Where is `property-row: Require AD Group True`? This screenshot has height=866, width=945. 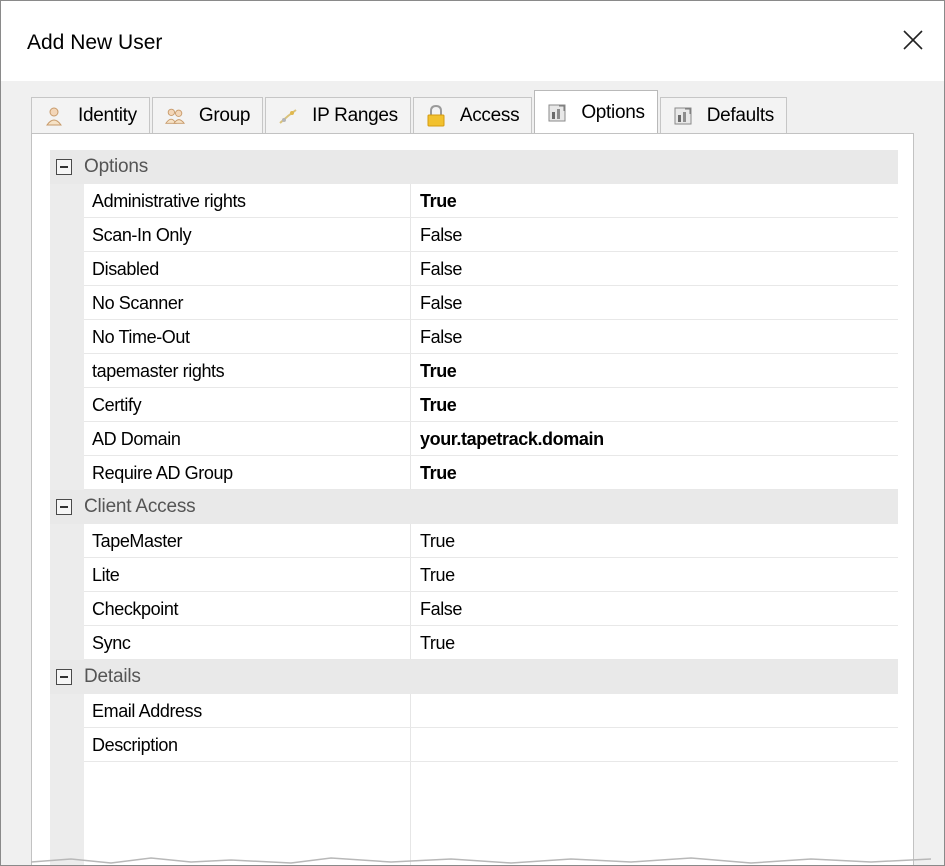
property-row: Require AD Group True is located at coordinates (474, 473).